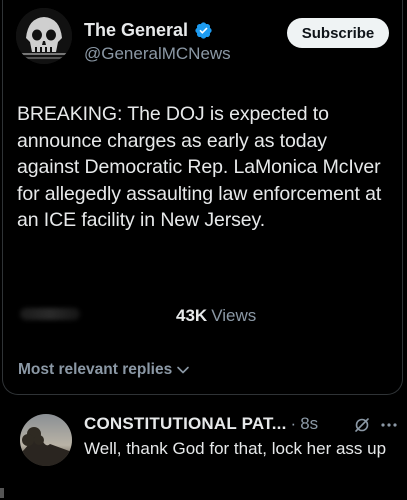  I want to click on tree-sky-avatar-image, so click(46, 440).